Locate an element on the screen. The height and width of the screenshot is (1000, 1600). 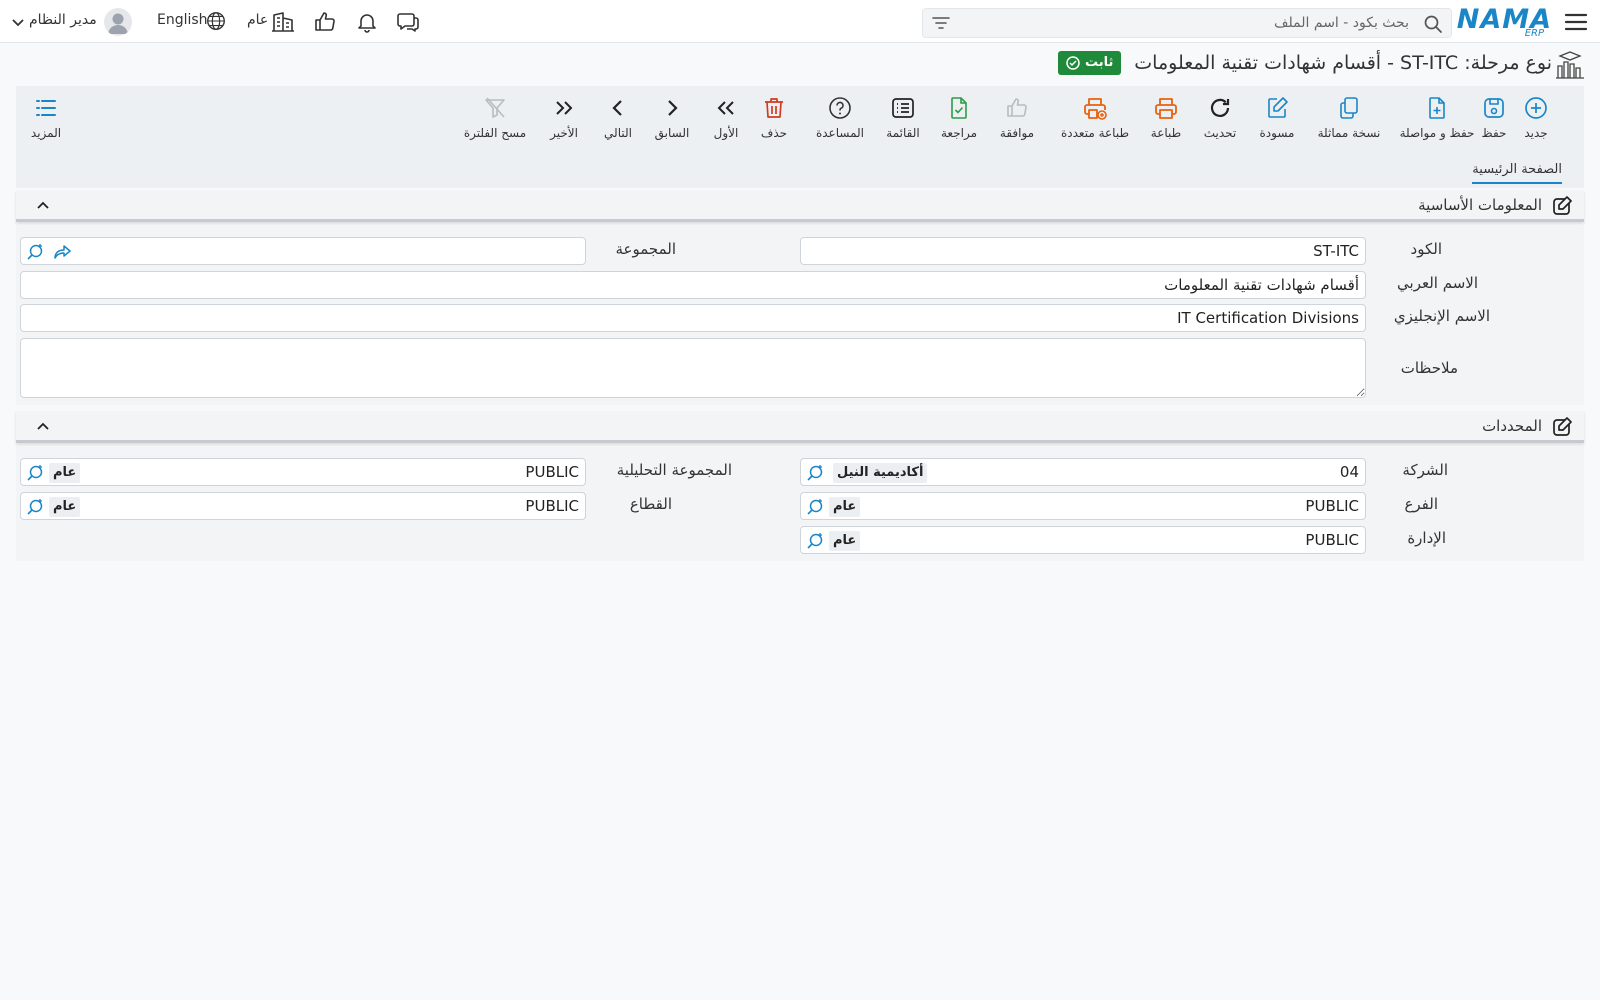
save-button: حفظ is located at coordinates (1494, 120).